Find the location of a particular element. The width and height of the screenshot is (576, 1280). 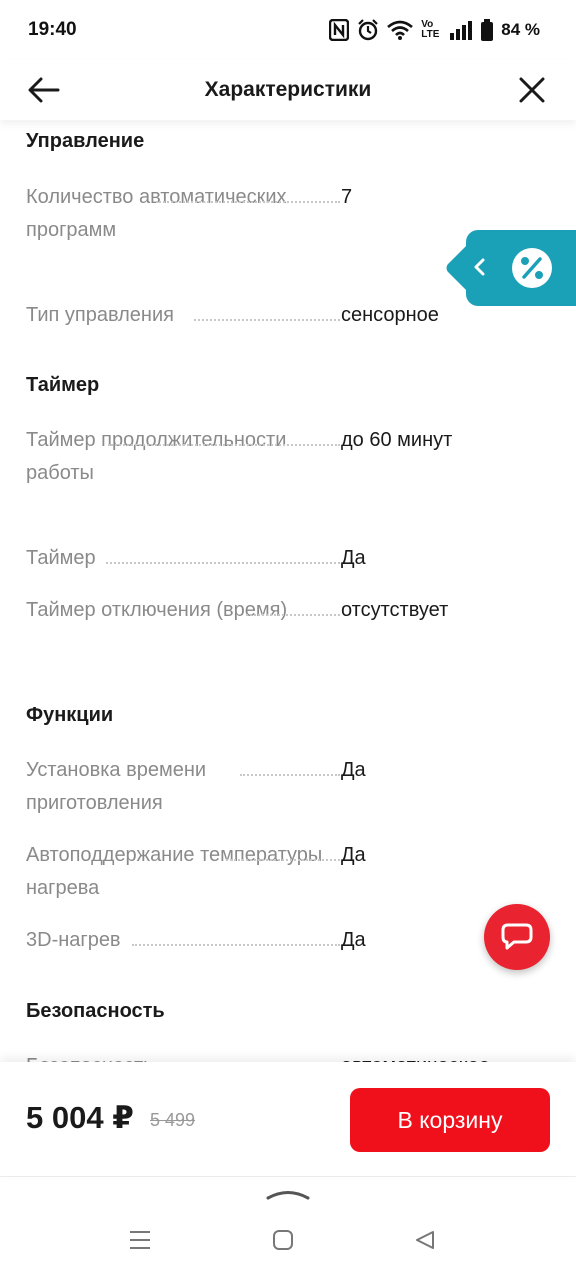

signal-icon is located at coordinates (461, 30).